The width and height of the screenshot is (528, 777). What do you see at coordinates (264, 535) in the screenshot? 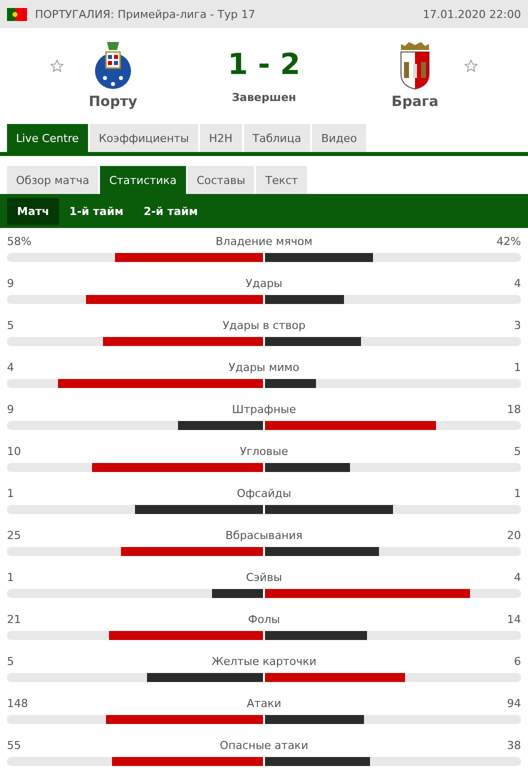
I see `stat-label: Вбрасывания` at bounding box center [264, 535].